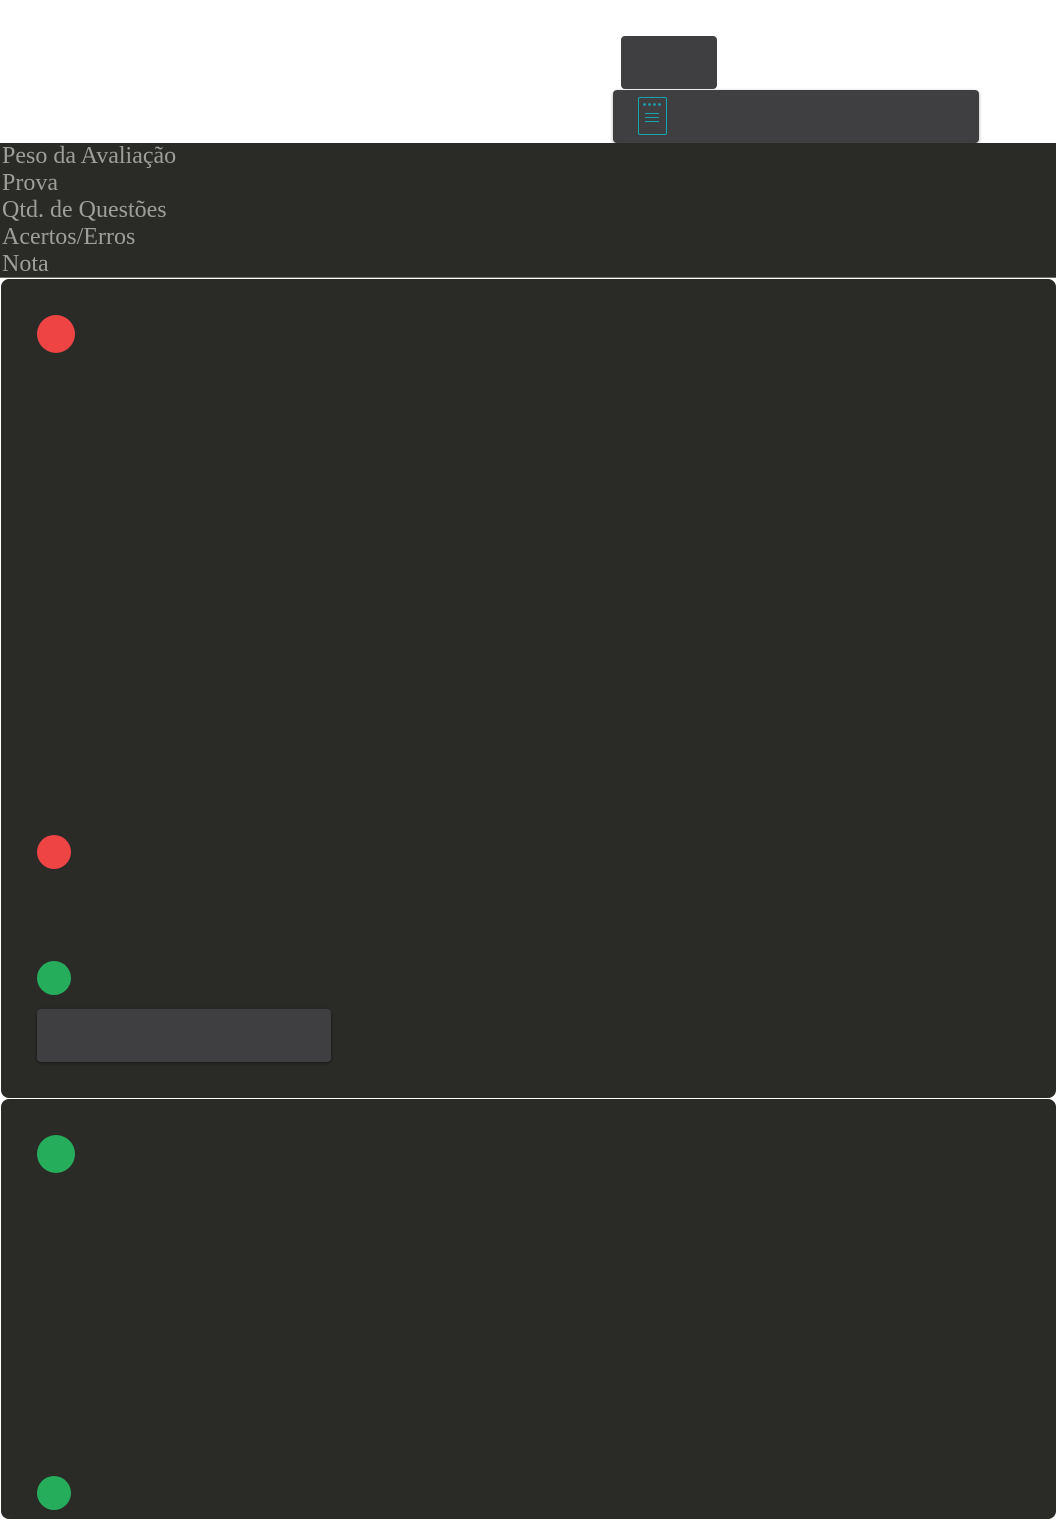 The width and height of the screenshot is (1056, 1519). I want to click on header-label-prova: Prova, so click(30, 183).